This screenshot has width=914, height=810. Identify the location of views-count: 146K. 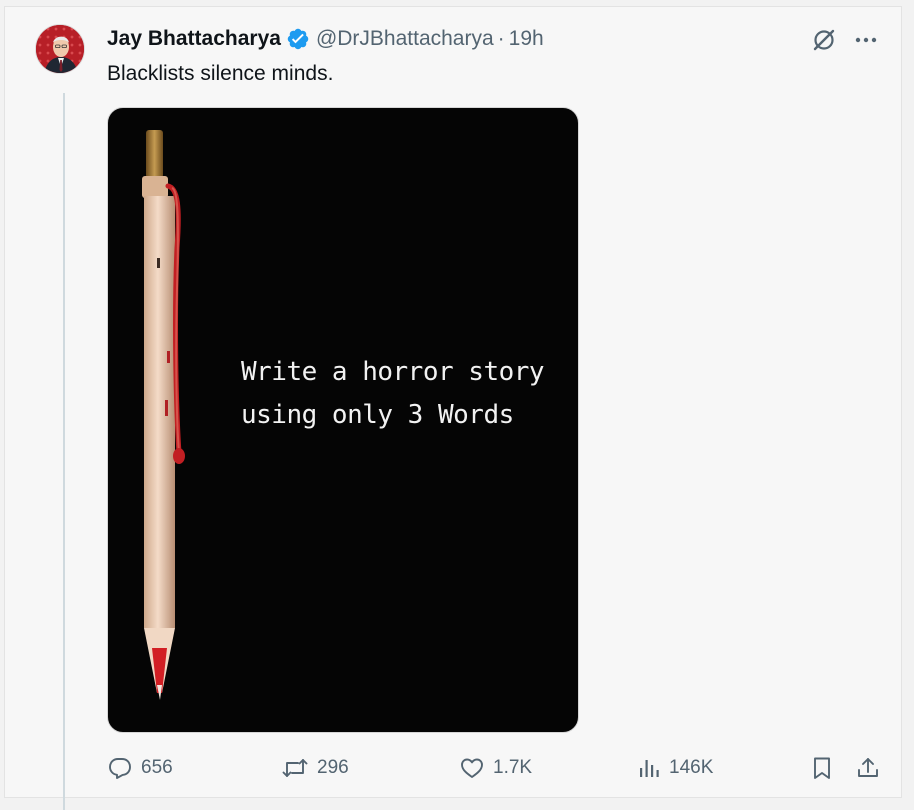
(691, 767).